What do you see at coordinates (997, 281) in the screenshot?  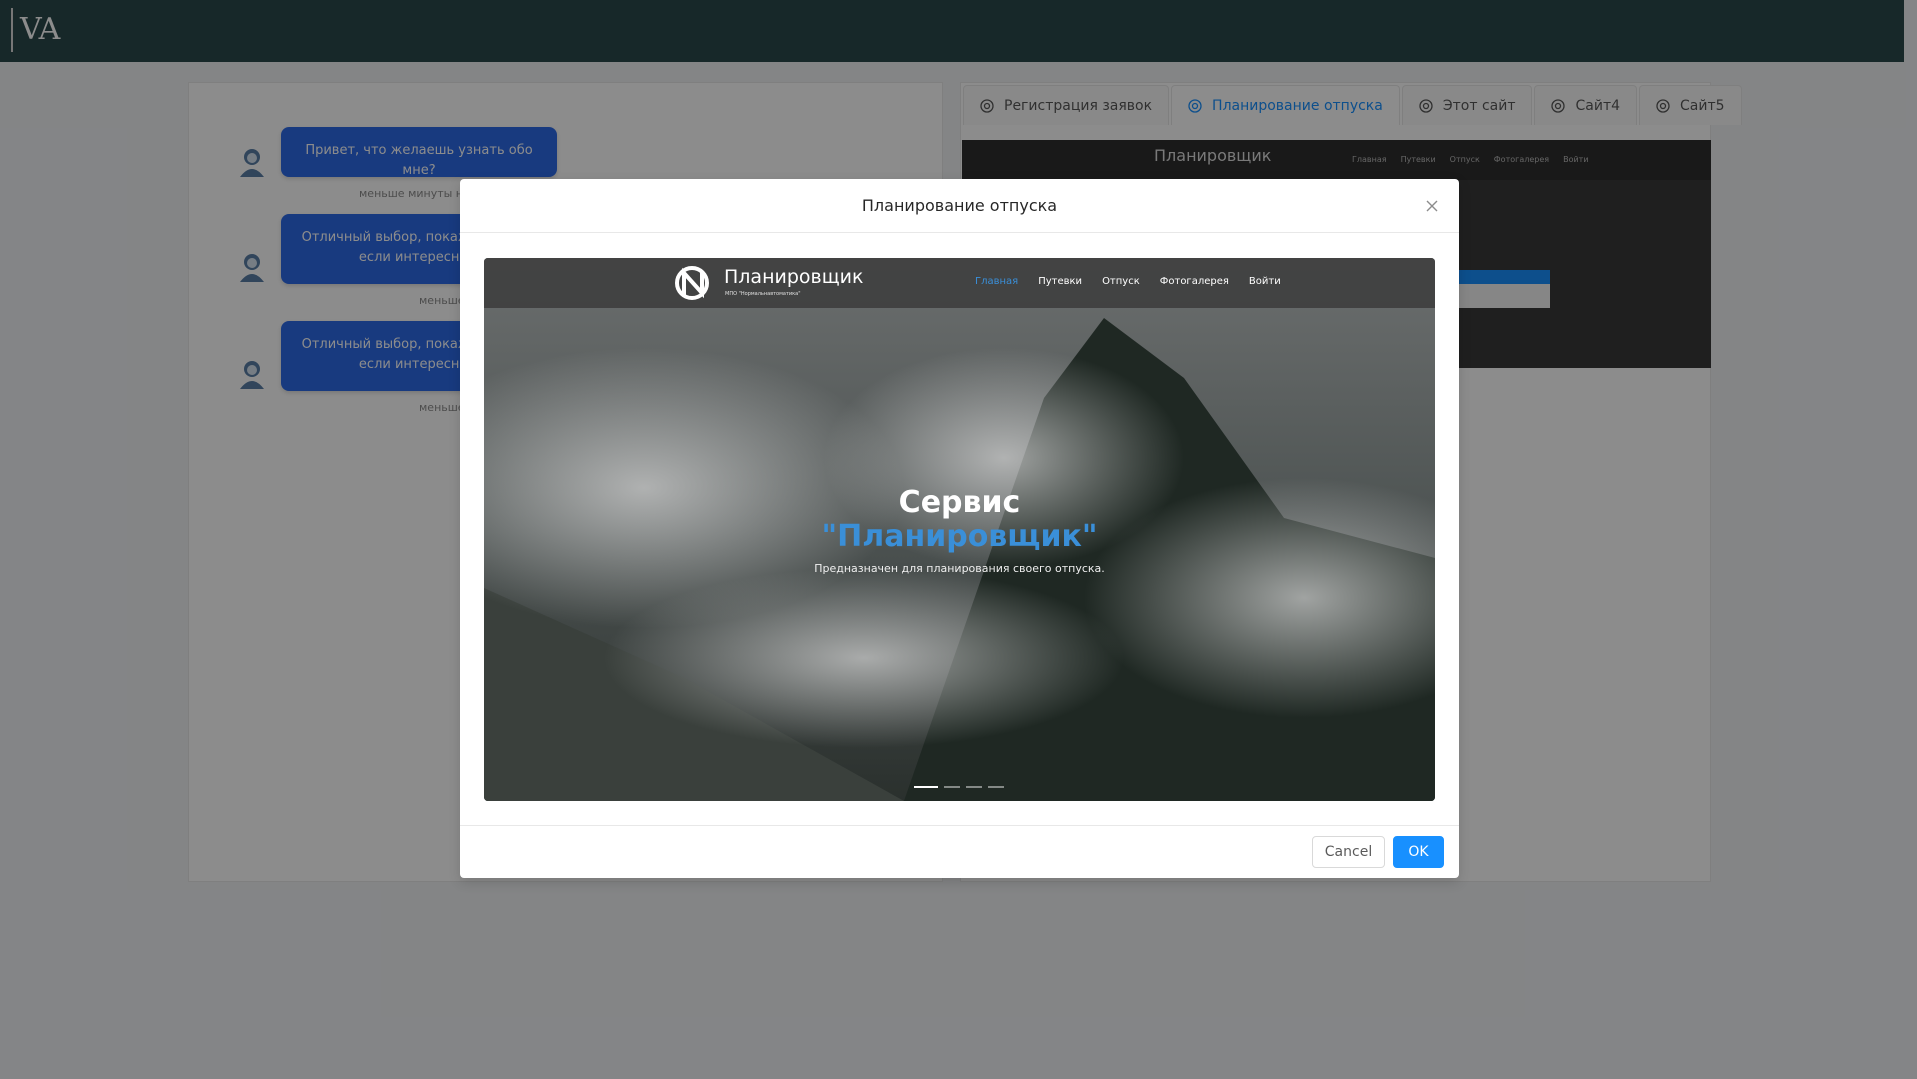 I see `nav-link-home: Главная` at bounding box center [997, 281].